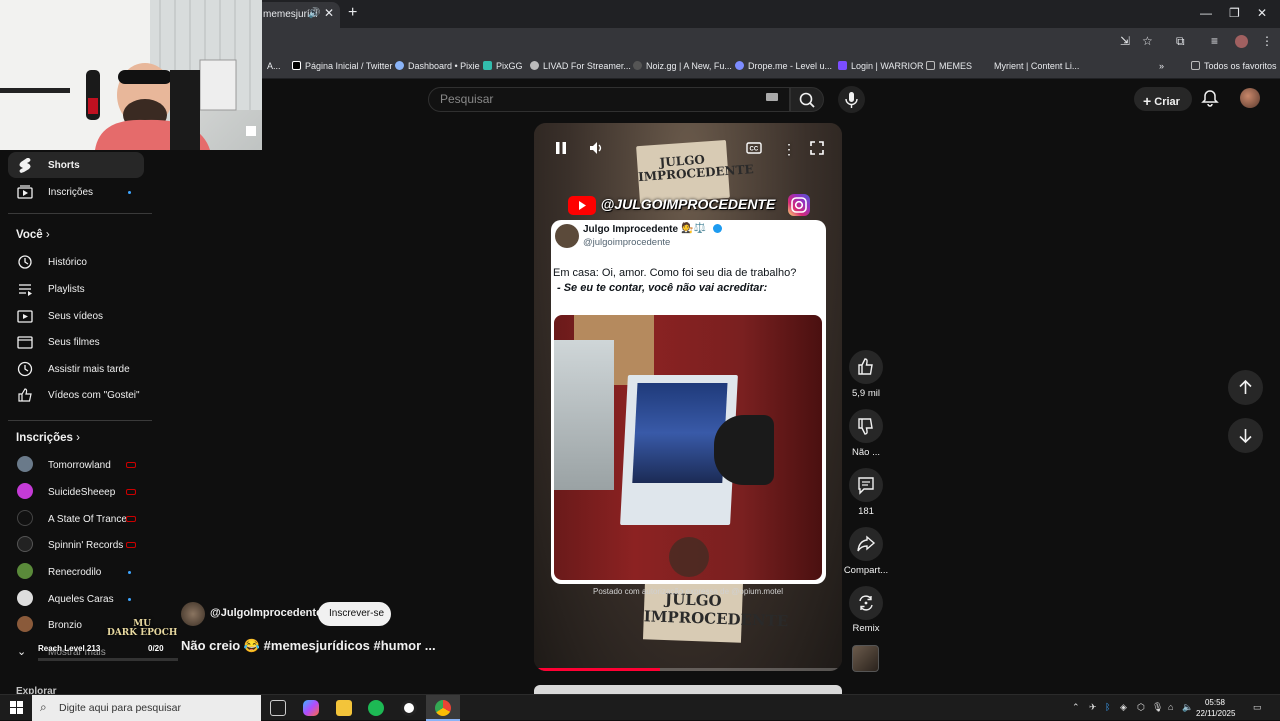 Image resolution: width=1280 pixels, height=721 pixels. What do you see at coordinates (1107, 707) in the screenshot?
I see `bluetooth-icon: ᛒ` at bounding box center [1107, 707].